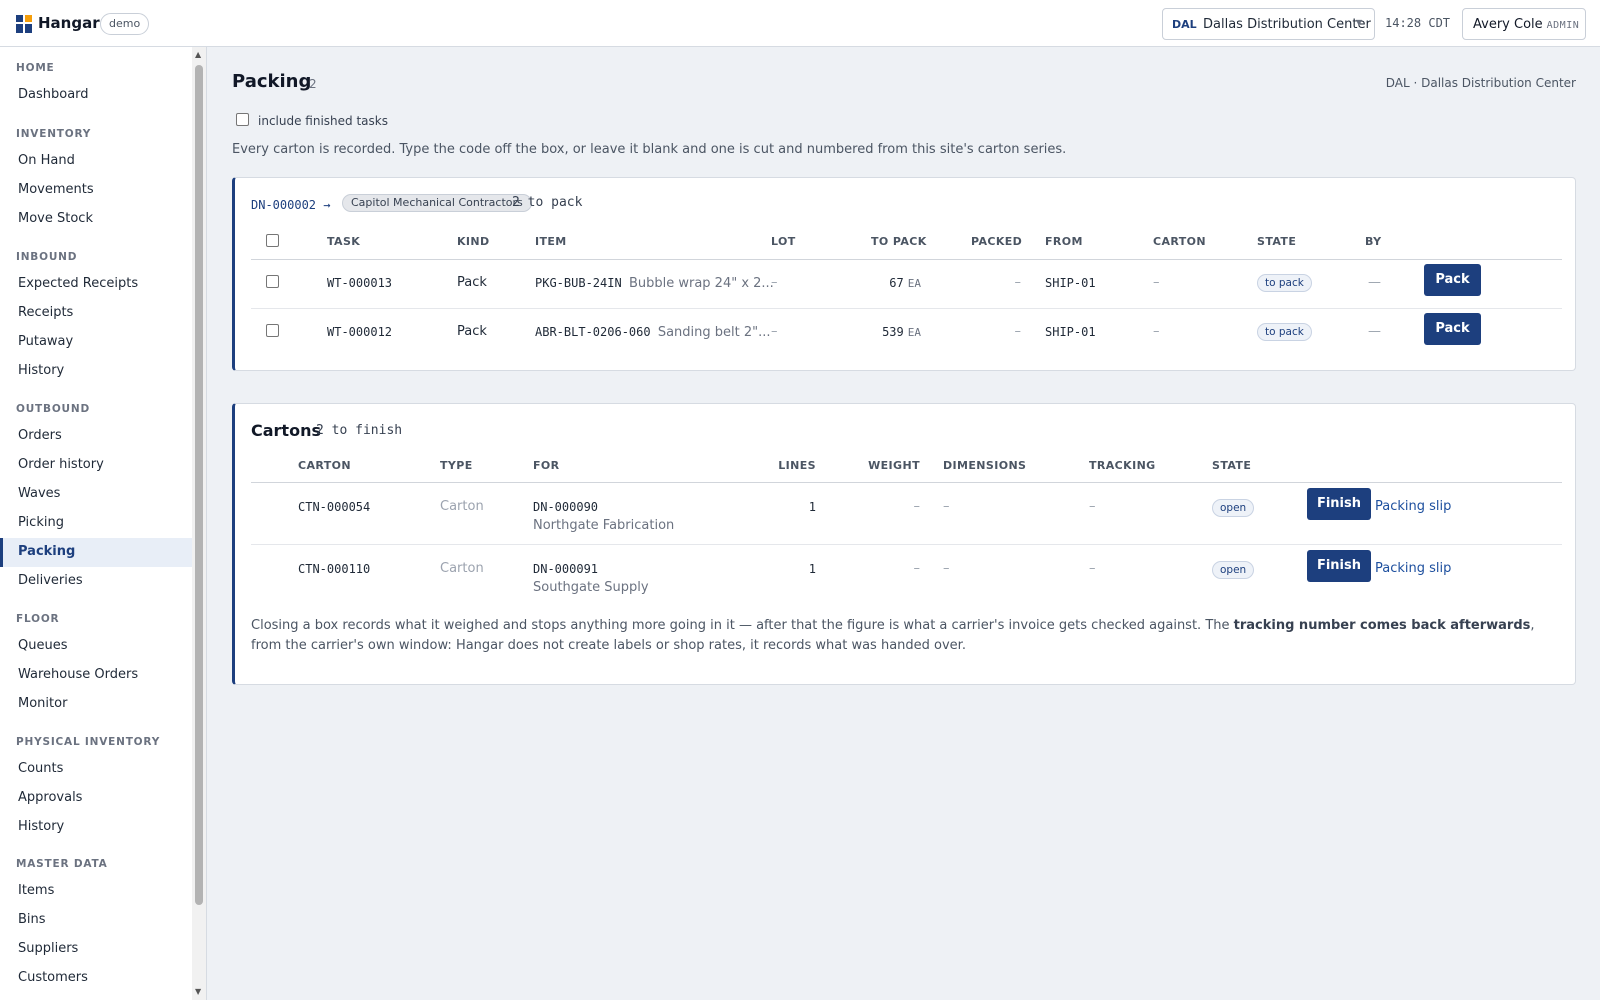  I want to click on sidebar-item-queues: Queues, so click(96, 646).